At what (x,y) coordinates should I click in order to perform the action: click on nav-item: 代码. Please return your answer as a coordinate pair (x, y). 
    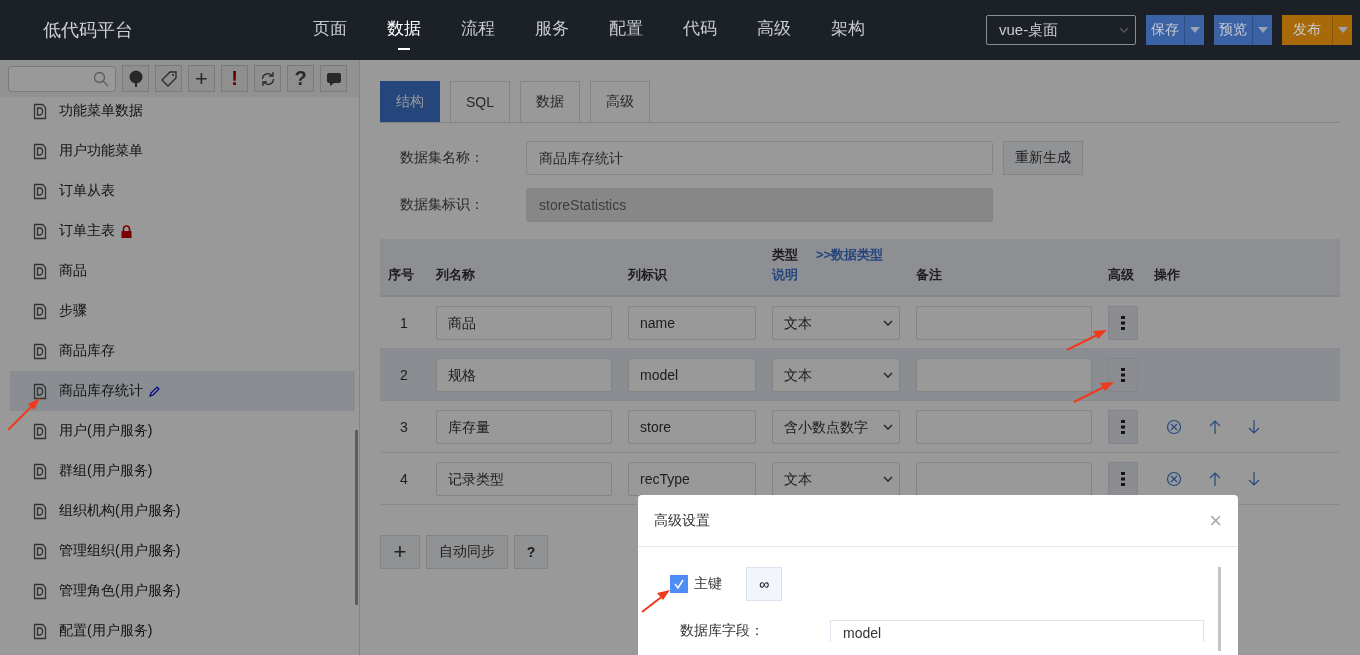
    Looking at the image, I should click on (700, 30).